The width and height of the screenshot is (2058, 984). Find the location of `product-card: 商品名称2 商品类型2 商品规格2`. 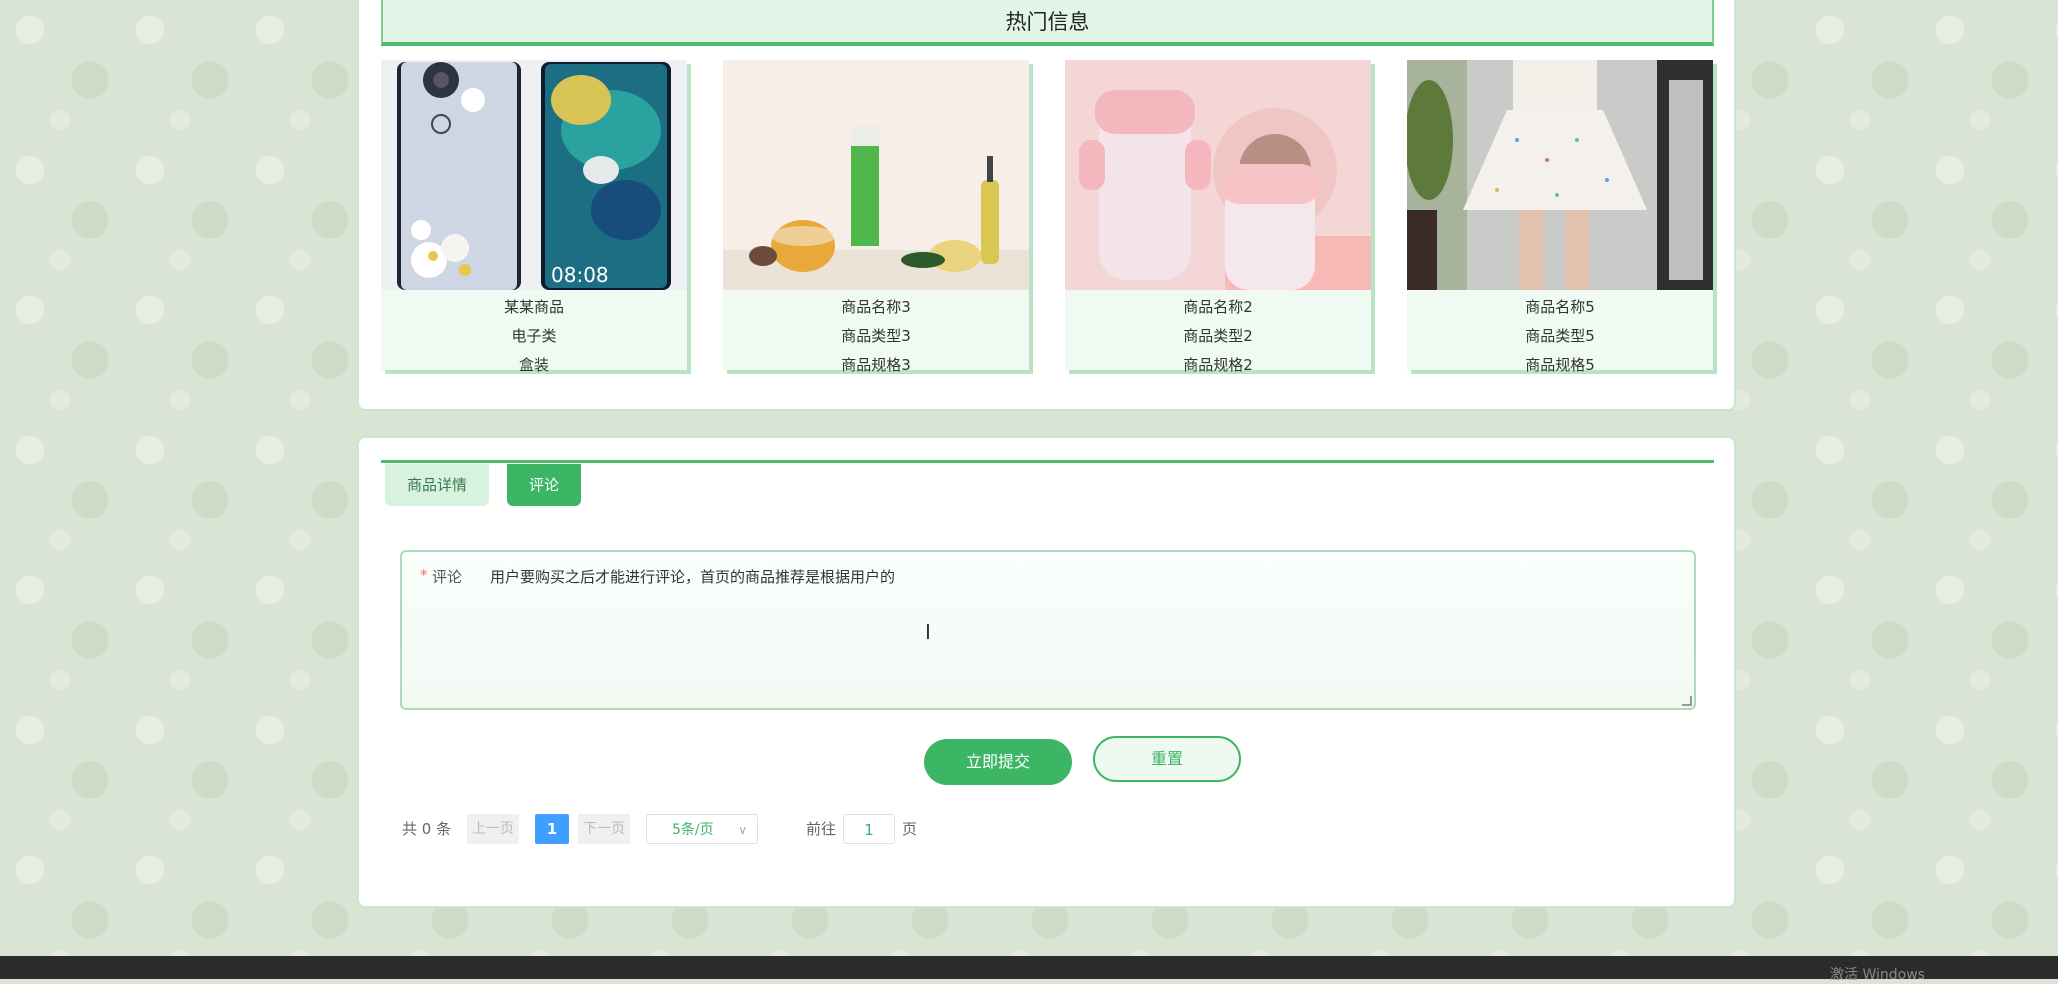

product-card: 商品名称2 商品类型2 商品规格2 is located at coordinates (1218, 217).